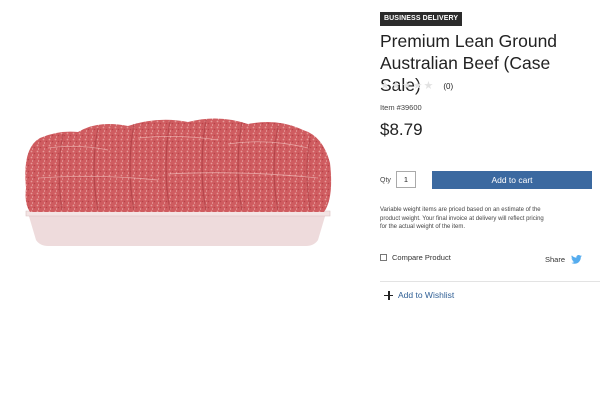 This screenshot has height=400, width=600. What do you see at coordinates (426, 295) in the screenshot?
I see `wishlist-label: Add to Wishlist` at bounding box center [426, 295].